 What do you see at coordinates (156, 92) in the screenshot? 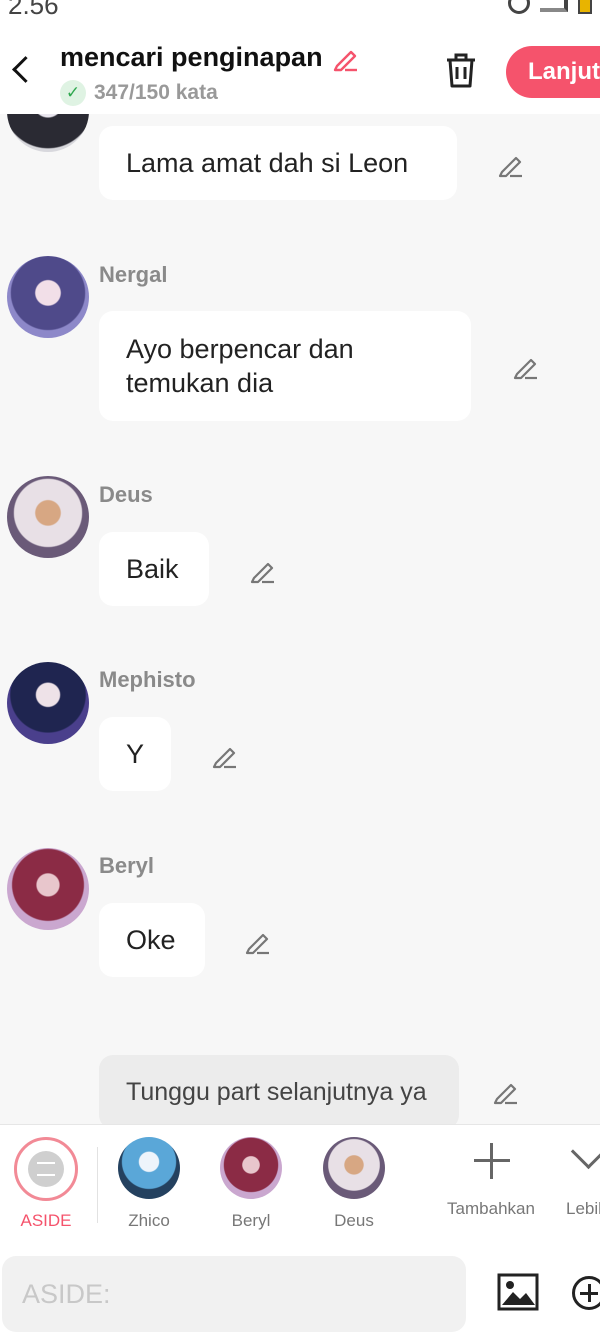
I see `word-count-text: 347/150 kata` at bounding box center [156, 92].